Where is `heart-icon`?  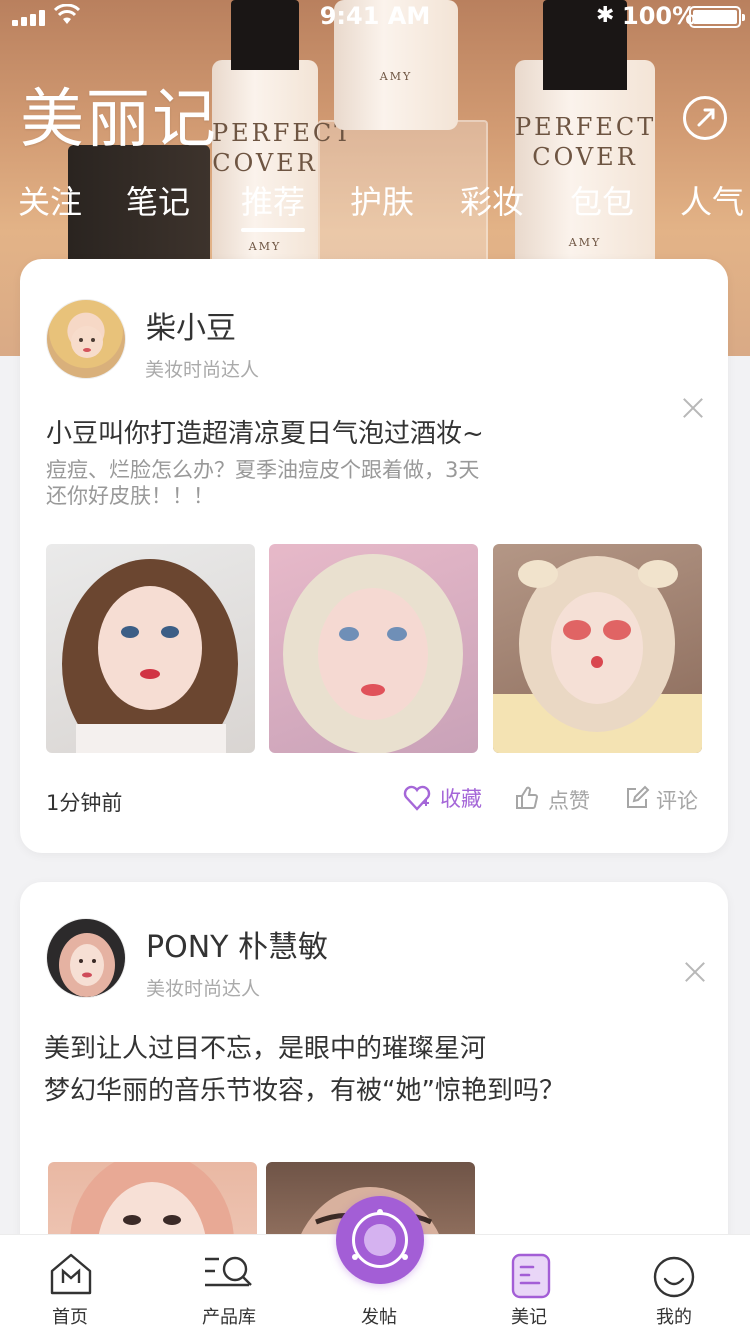
heart-icon is located at coordinates (417, 798).